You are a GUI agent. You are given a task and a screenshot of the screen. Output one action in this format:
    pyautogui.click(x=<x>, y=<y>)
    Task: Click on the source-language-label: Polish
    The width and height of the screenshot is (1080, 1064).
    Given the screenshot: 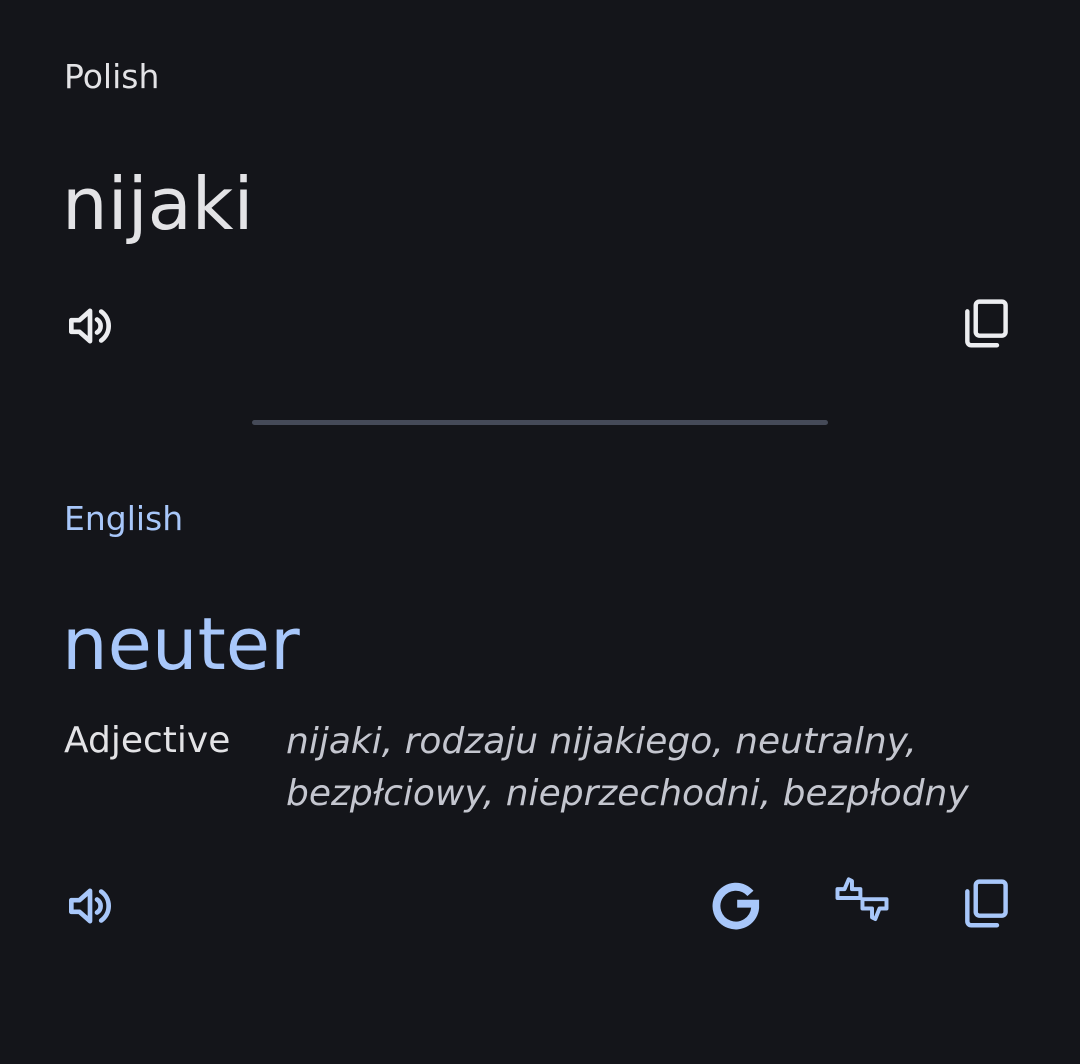 What is the action you would take?
    pyautogui.click(x=112, y=76)
    